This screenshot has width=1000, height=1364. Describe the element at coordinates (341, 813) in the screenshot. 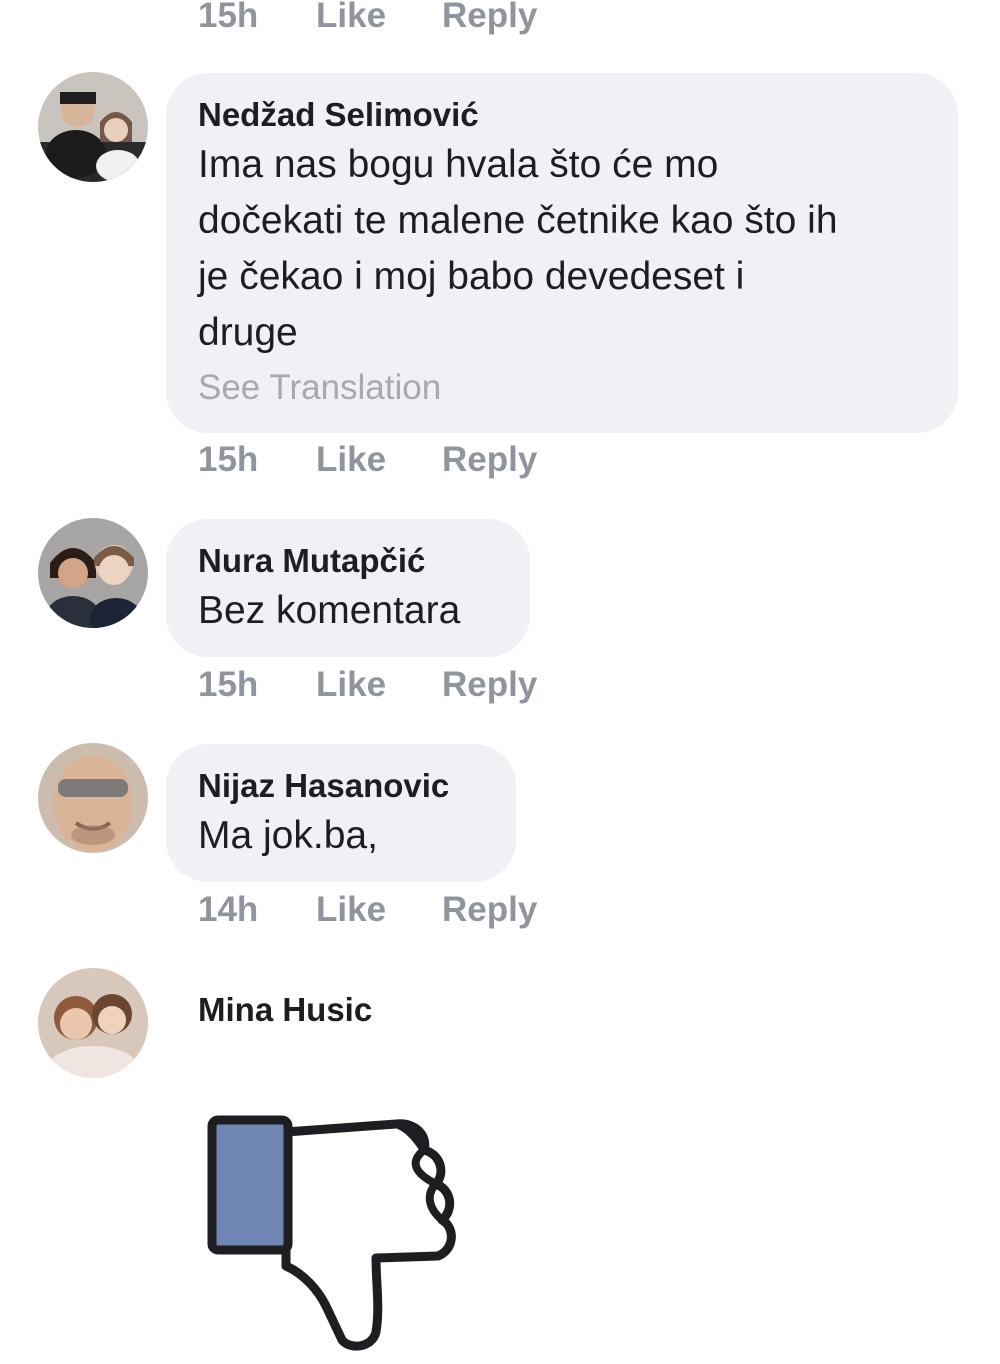

I see `comment-bubble: Nijaz Hasanovic Ma jok.ba,` at that location.